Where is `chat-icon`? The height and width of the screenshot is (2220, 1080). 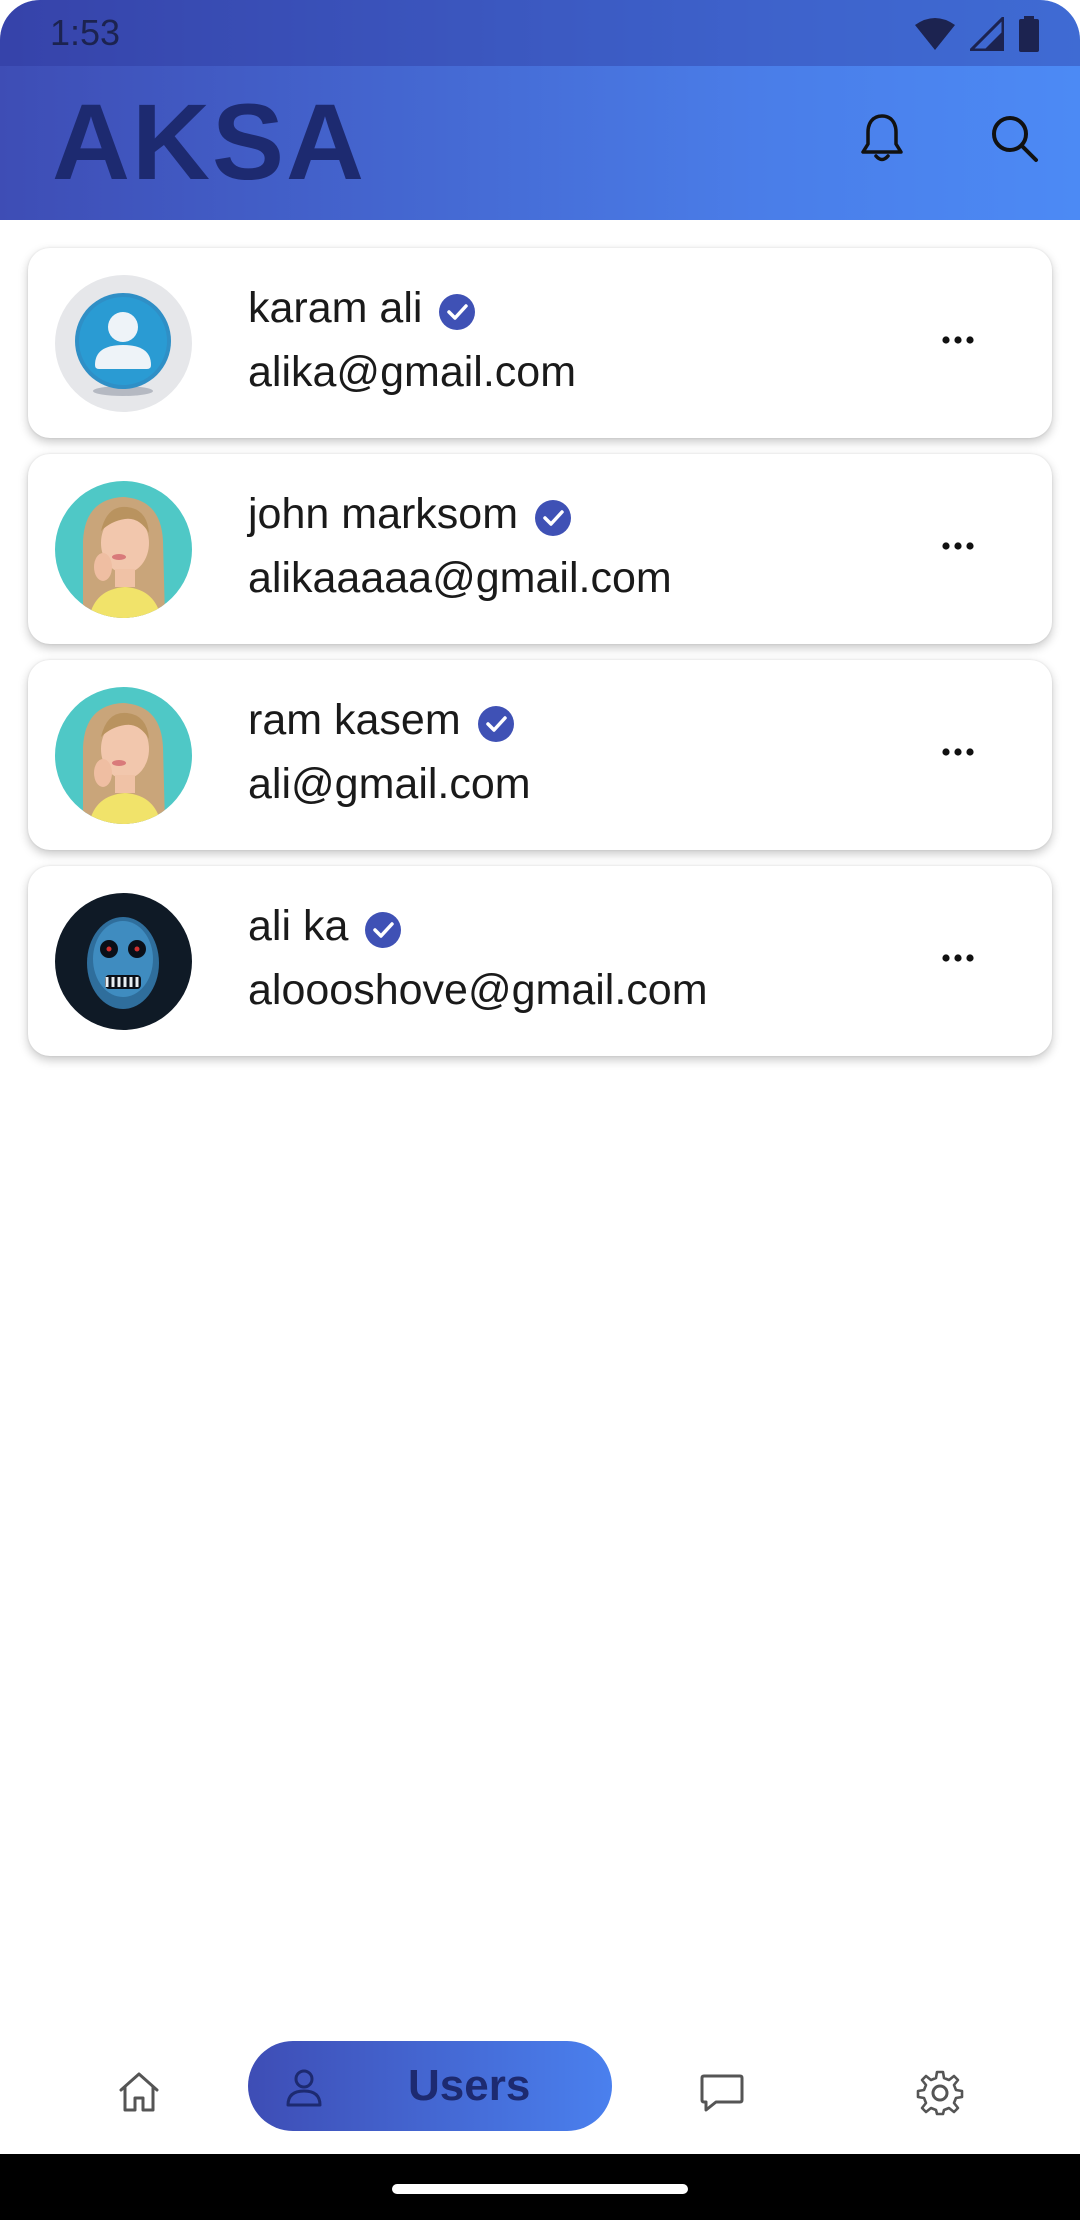
chat-icon is located at coordinates (722, 2092).